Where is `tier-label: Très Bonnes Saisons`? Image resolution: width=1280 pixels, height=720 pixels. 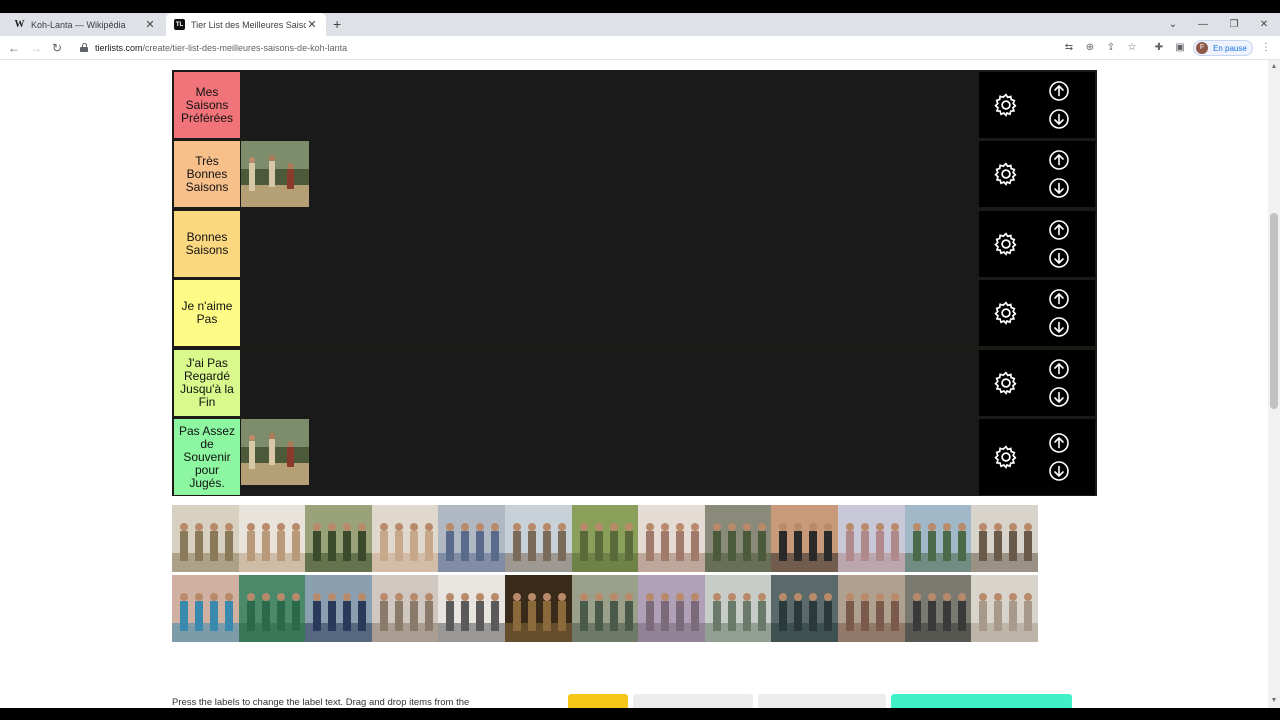 tier-label: Très Bonnes Saisons is located at coordinates (207, 174).